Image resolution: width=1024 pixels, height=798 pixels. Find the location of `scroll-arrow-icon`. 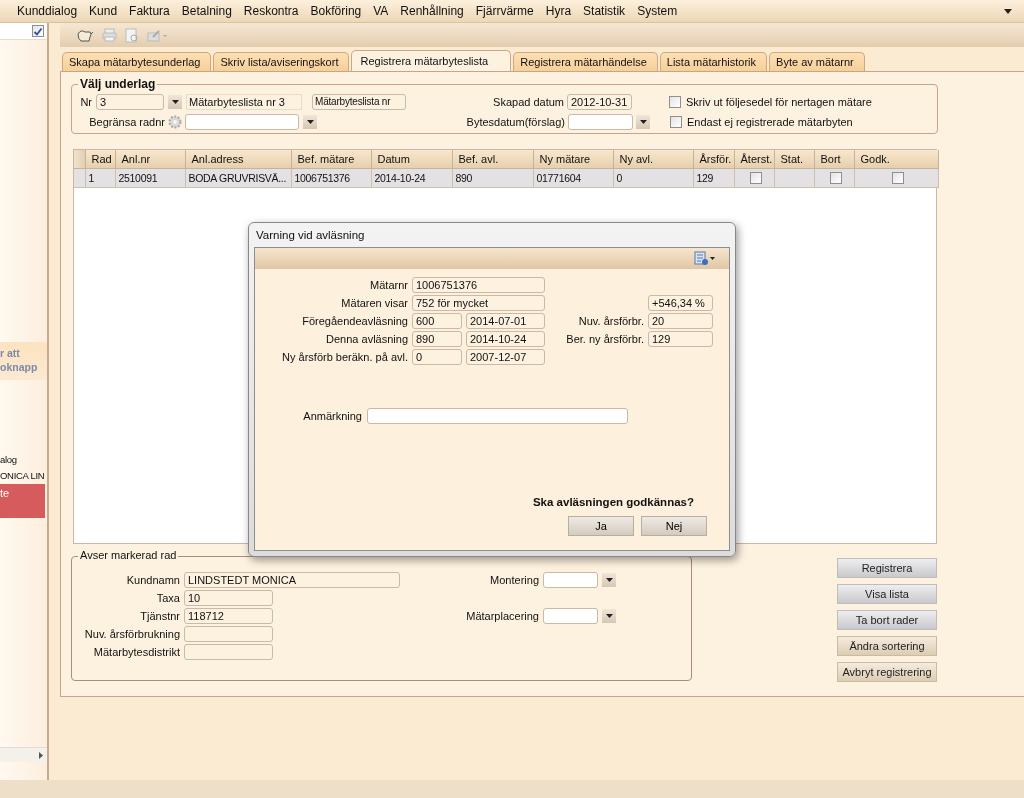

scroll-arrow-icon is located at coordinates (41, 755).